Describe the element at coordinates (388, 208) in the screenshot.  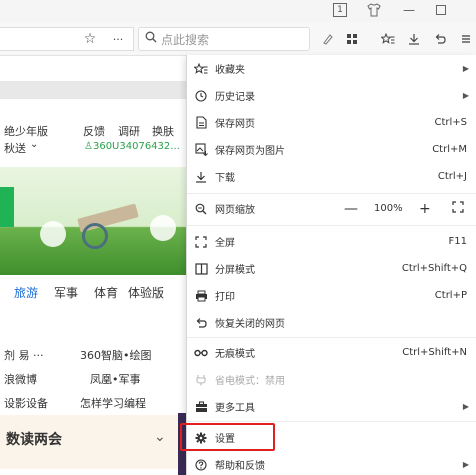
I see `zoom-level-value: 100%` at that location.